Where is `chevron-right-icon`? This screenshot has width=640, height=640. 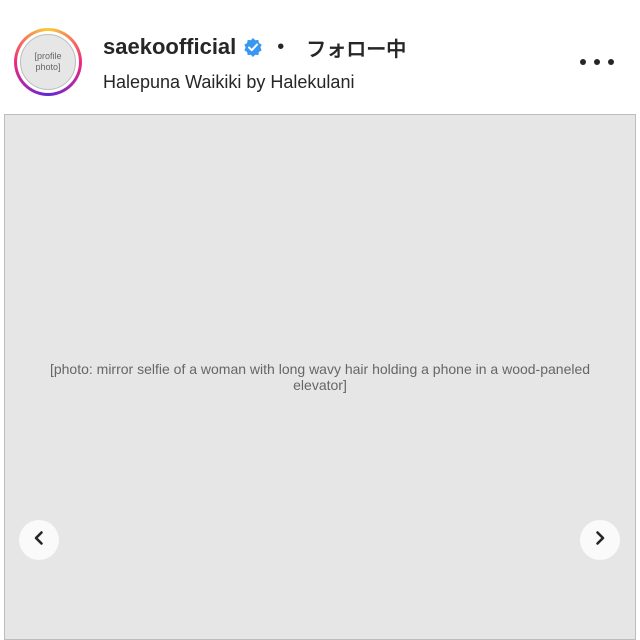
chevron-right-icon is located at coordinates (600, 540).